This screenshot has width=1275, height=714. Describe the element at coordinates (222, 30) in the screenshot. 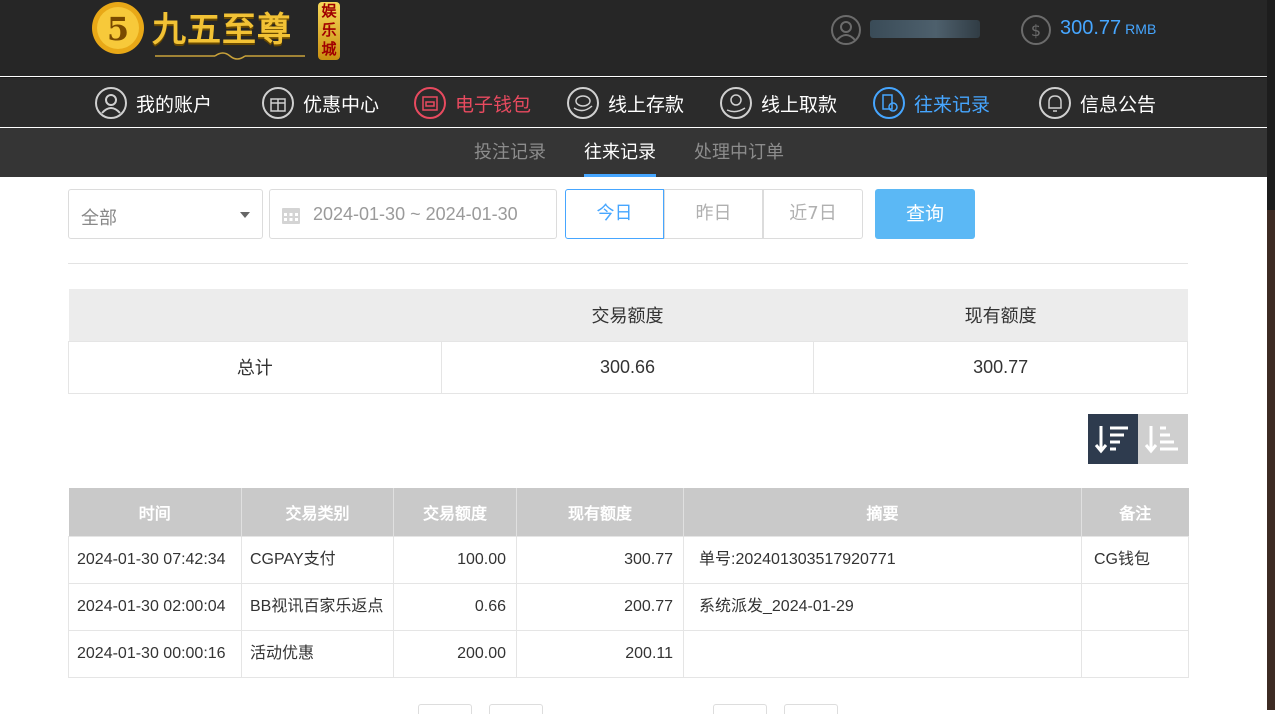

I see `logo-text: 九五至尊` at that location.